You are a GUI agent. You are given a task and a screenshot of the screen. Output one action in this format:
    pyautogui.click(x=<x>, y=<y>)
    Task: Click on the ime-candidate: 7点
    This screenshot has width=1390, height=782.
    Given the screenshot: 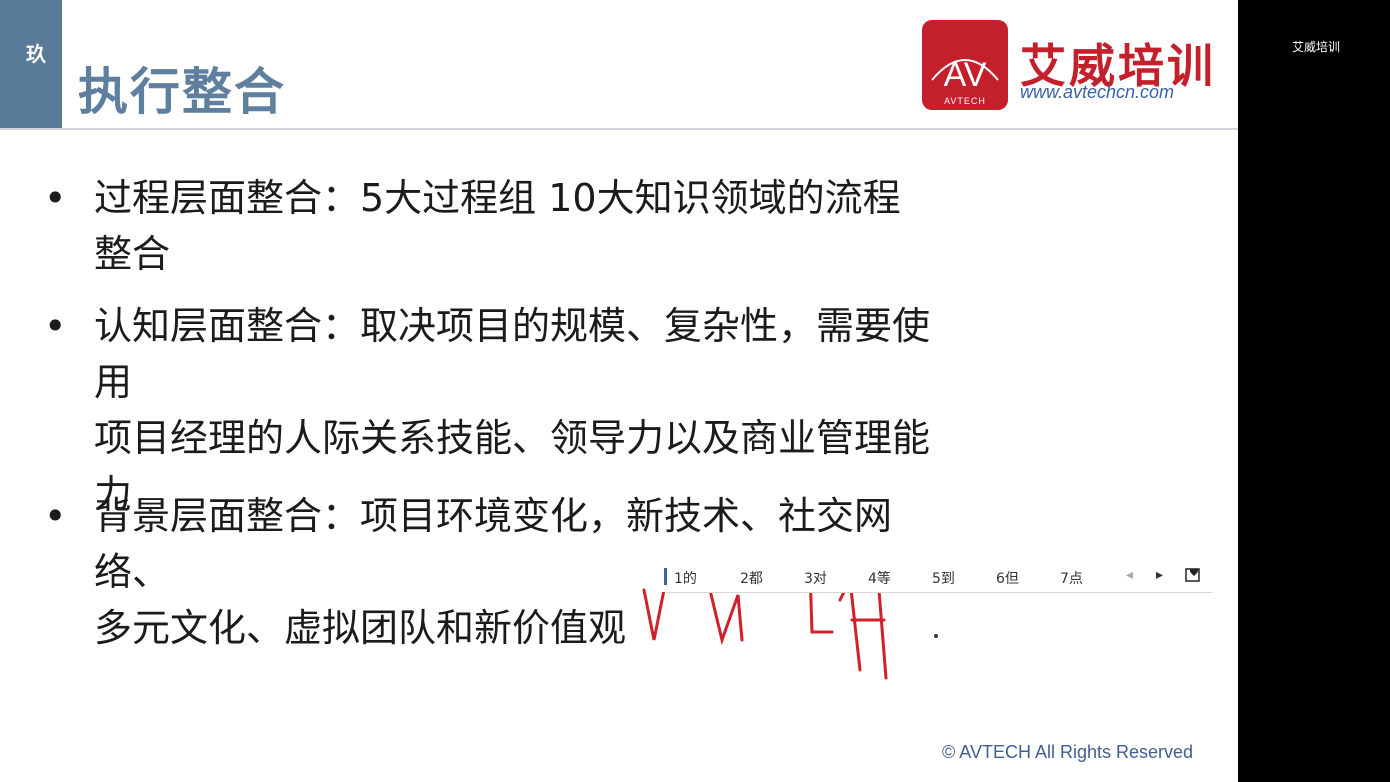 What is the action you would take?
    pyautogui.click(x=1071, y=578)
    